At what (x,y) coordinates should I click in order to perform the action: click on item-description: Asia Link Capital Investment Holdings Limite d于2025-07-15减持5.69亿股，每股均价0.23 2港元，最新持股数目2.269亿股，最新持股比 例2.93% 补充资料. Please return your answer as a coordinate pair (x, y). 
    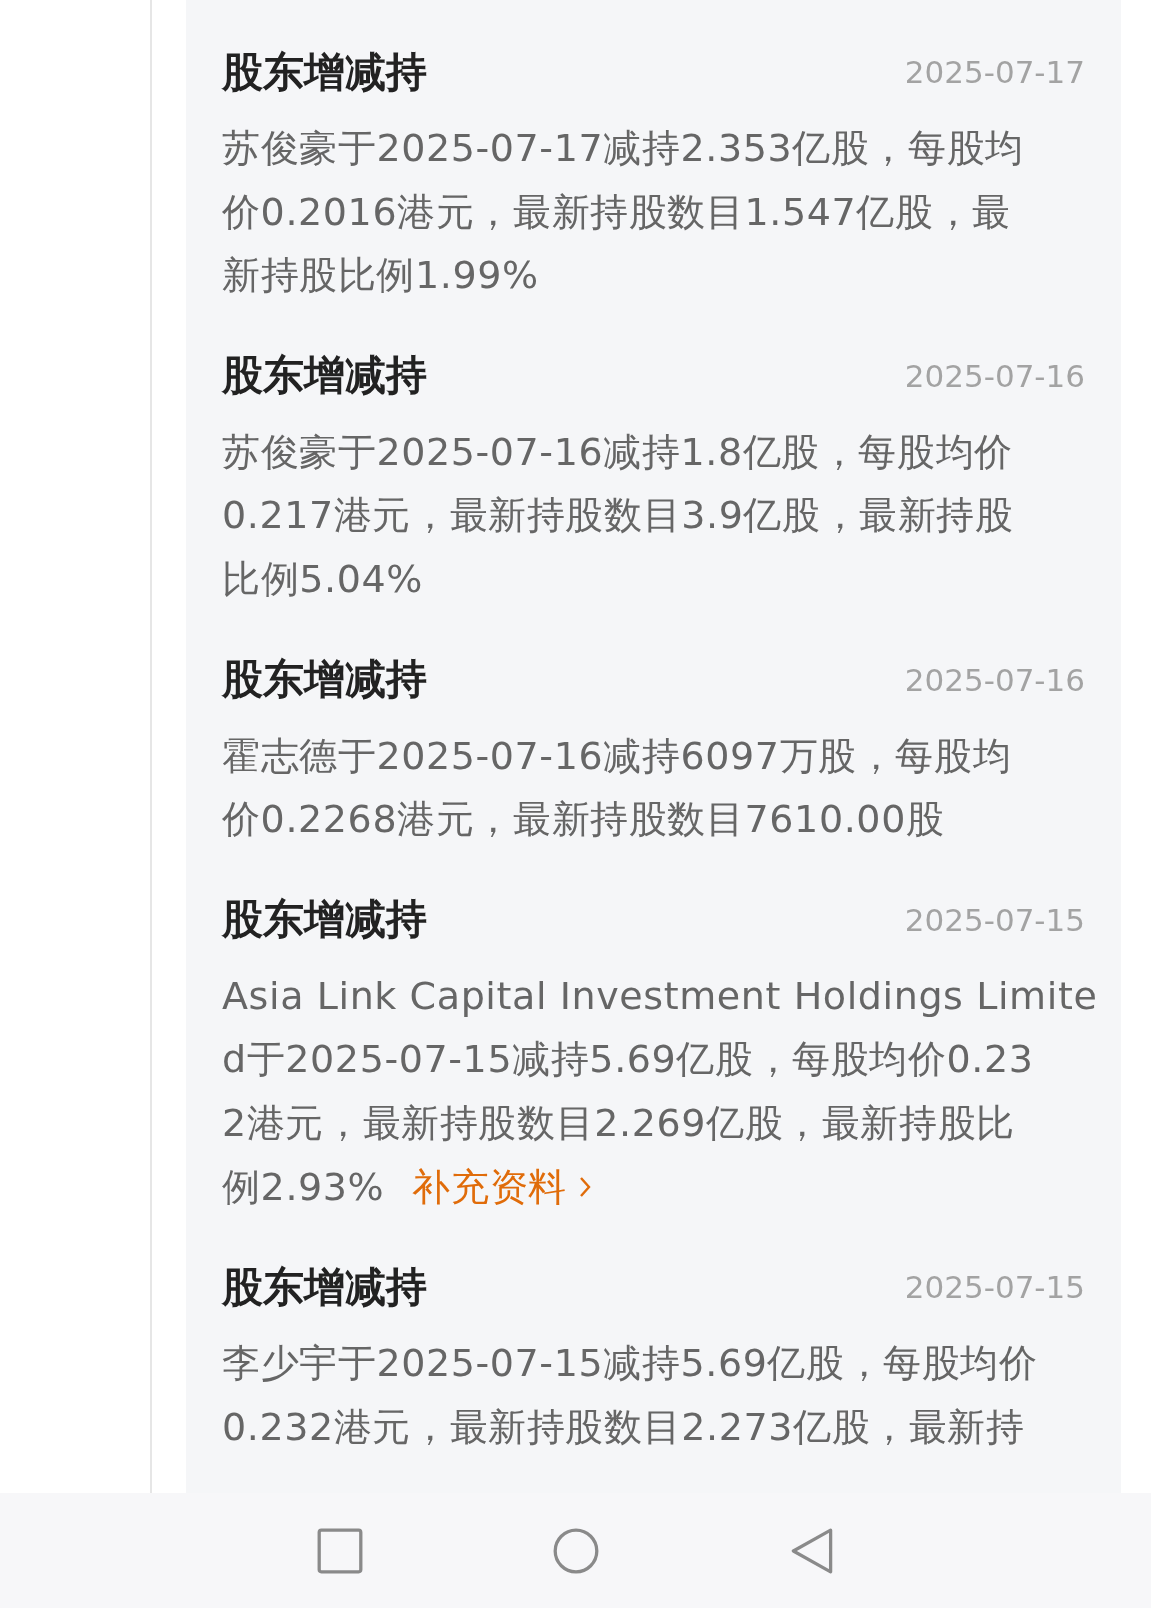
    Looking at the image, I should click on (660, 1092).